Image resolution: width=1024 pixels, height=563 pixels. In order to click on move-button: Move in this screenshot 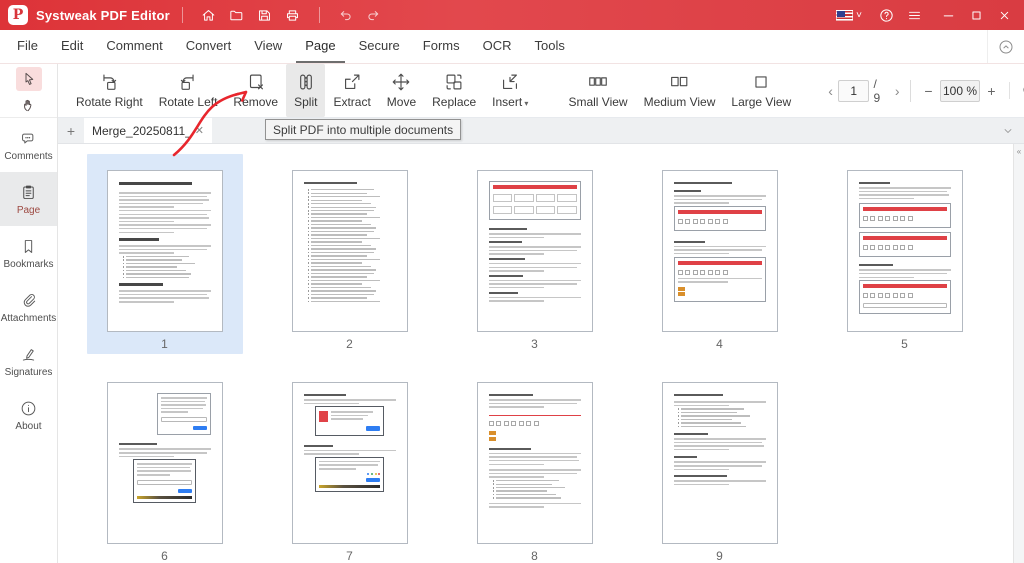, I will do `click(401, 90)`.